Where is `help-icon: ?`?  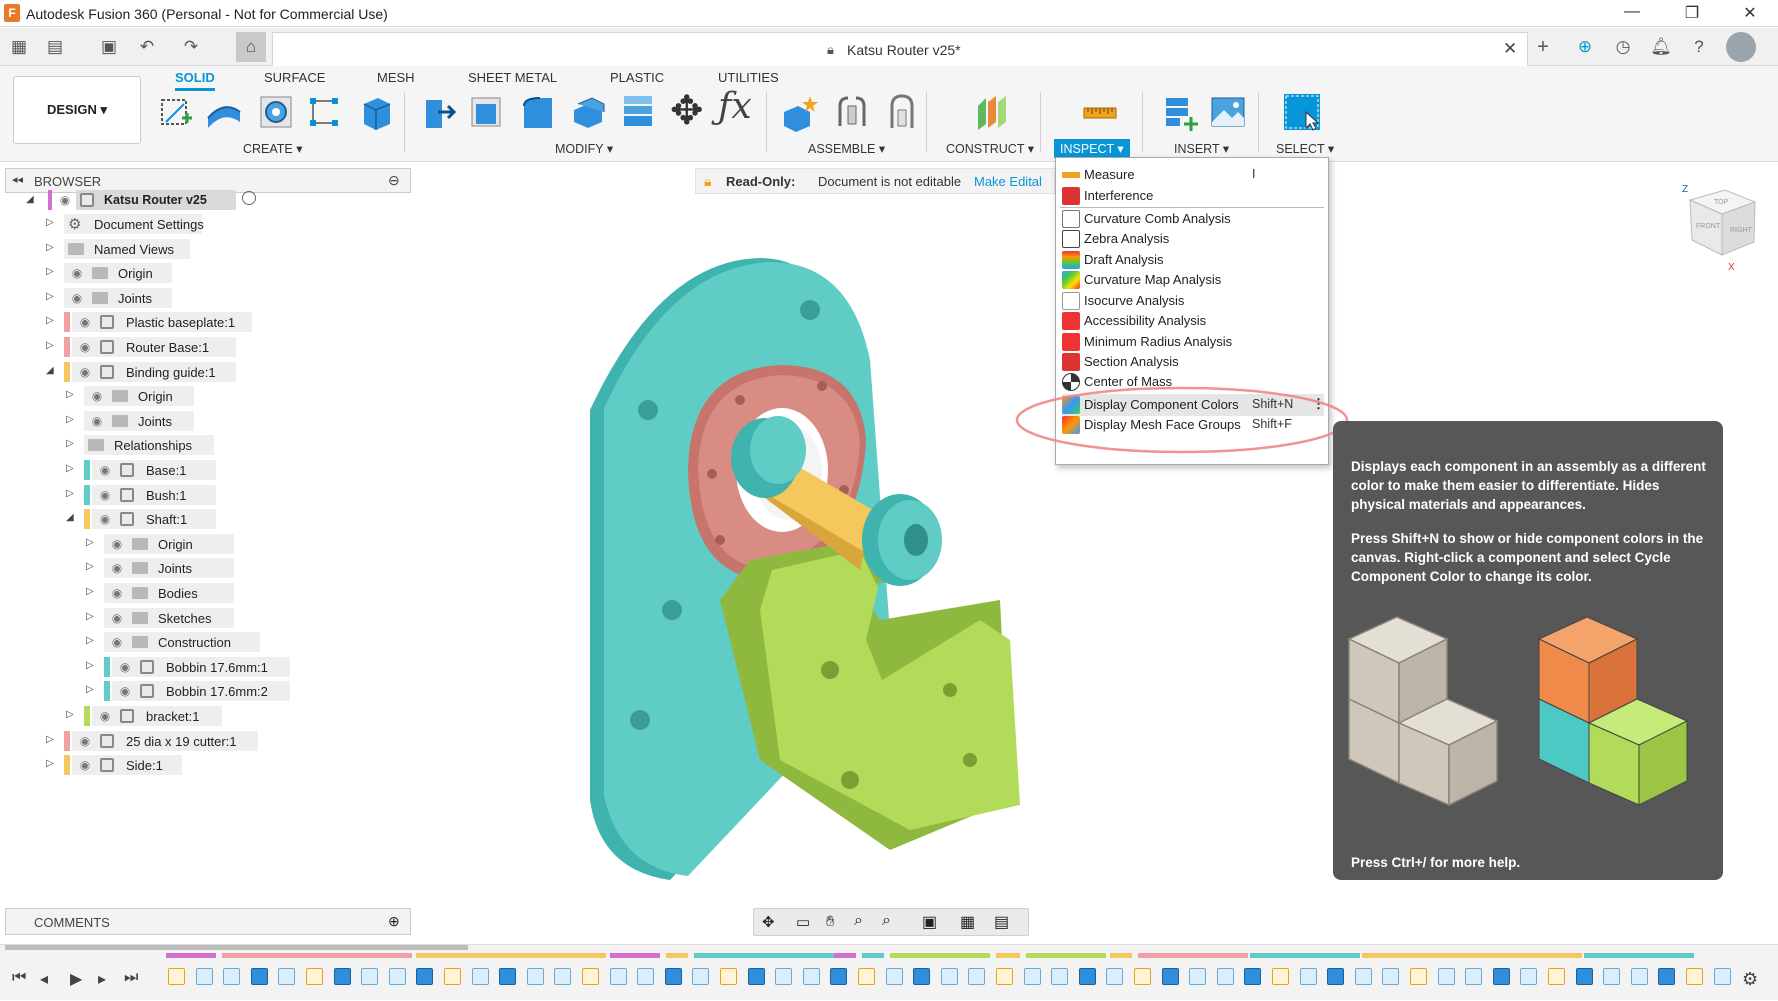 help-icon: ? is located at coordinates (1699, 47).